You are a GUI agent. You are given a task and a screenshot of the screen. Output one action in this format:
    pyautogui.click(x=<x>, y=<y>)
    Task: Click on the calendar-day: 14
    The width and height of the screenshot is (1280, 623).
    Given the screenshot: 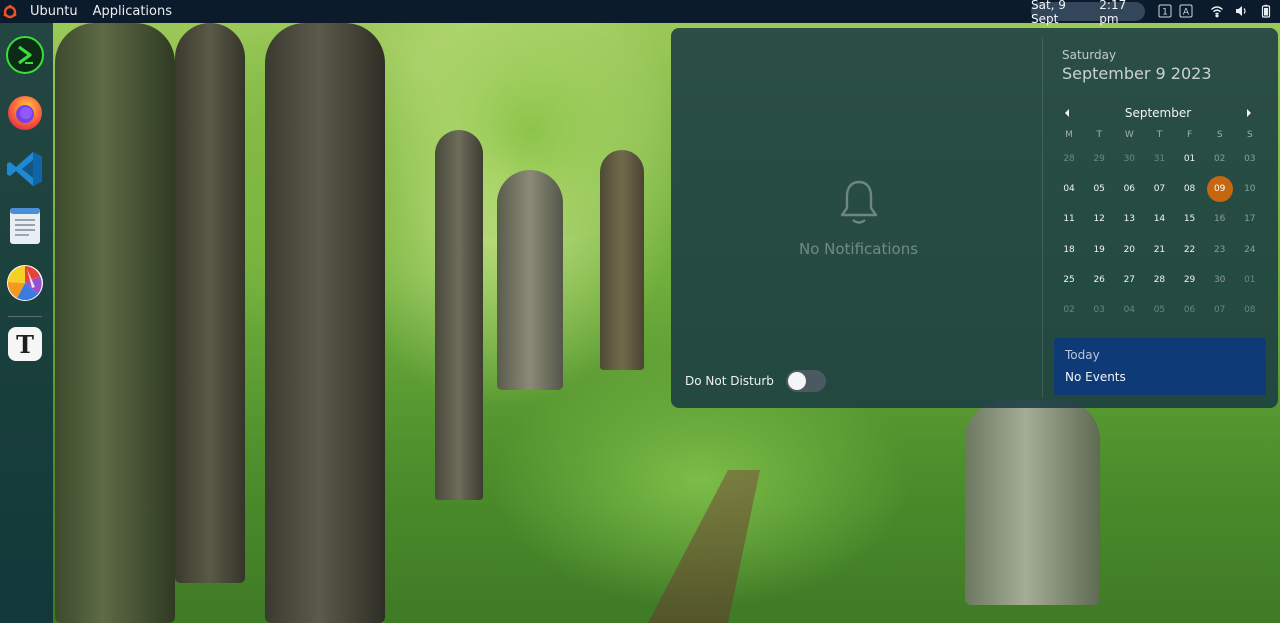 What is the action you would take?
    pyautogui.click(x=1159, y=219)
    